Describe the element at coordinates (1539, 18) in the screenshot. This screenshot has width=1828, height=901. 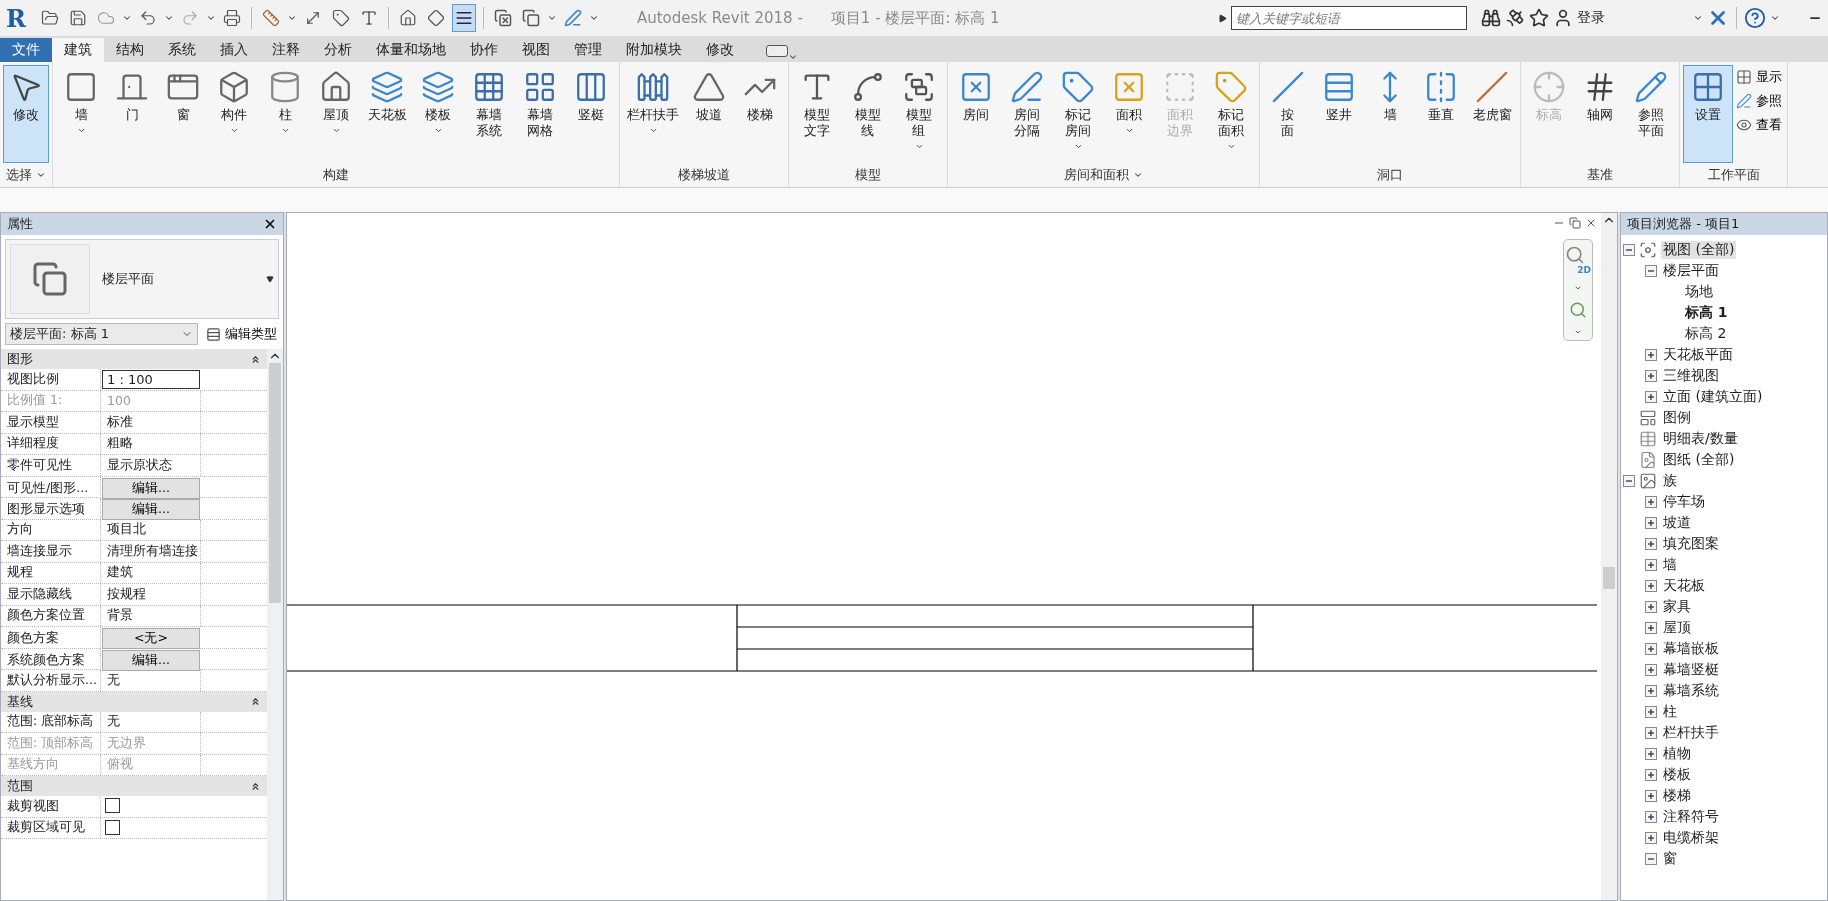
I see `star-icon` at that location.